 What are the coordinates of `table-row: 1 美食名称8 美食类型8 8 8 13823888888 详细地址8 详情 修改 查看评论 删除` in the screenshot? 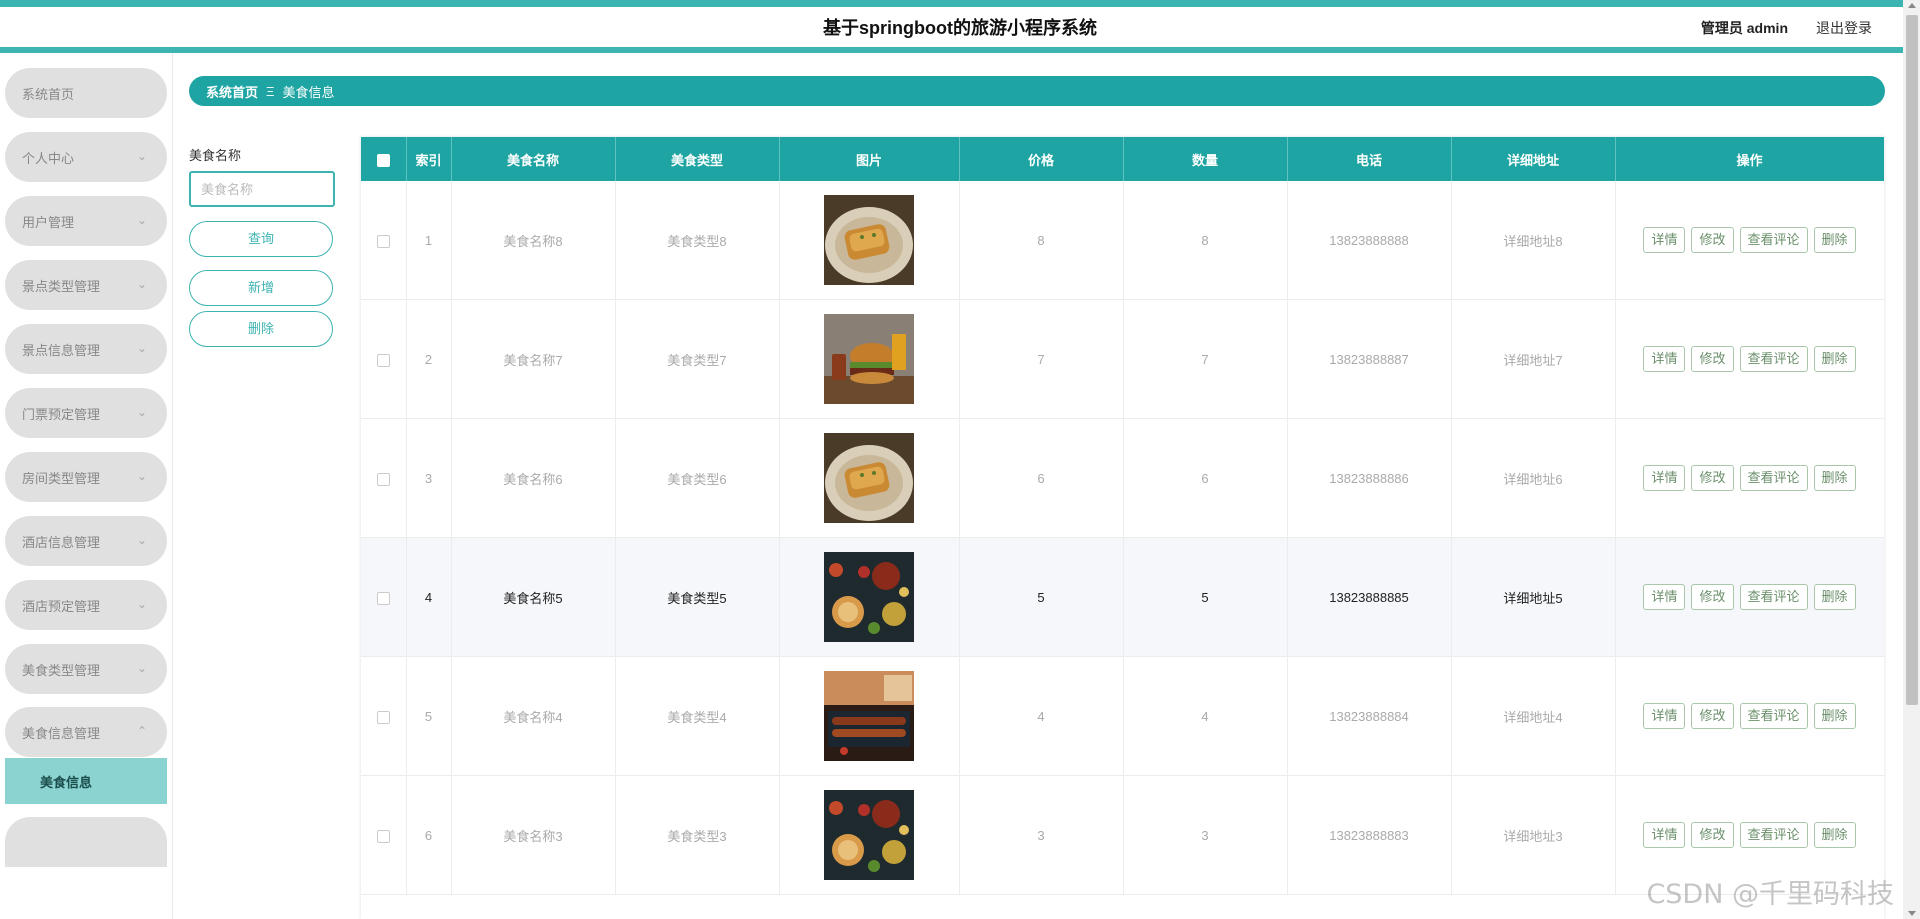 It's located at (1122, 240).